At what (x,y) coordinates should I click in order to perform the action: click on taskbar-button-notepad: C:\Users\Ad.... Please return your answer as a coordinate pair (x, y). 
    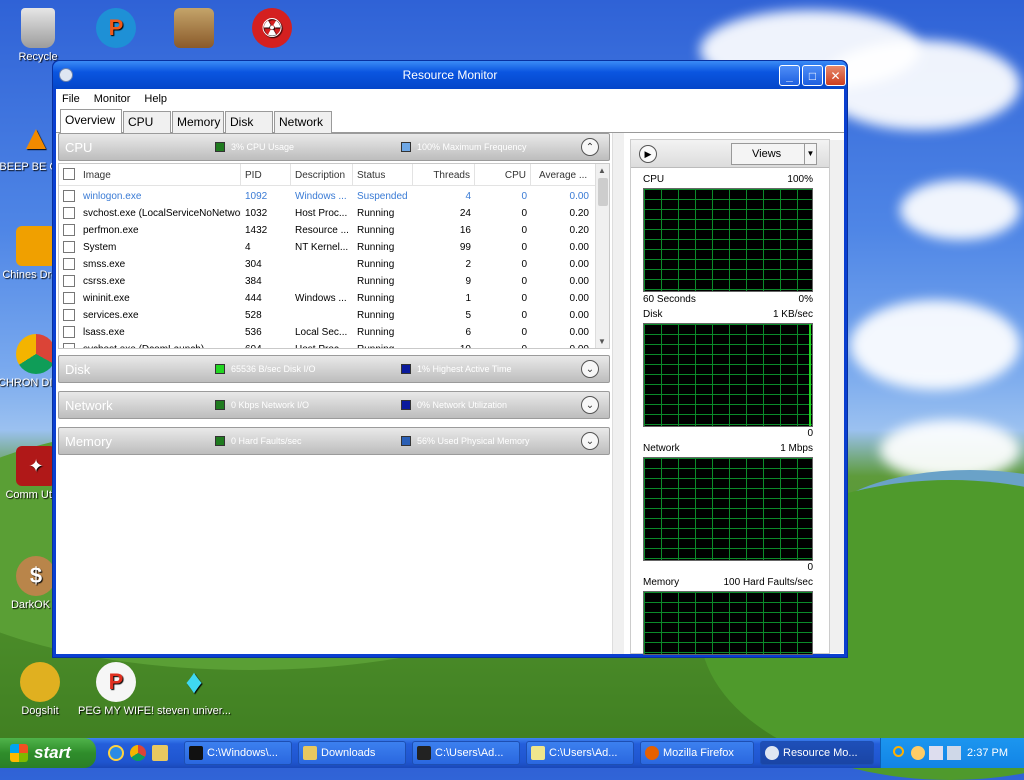
    Looking at the image, I should click on (580, 753).